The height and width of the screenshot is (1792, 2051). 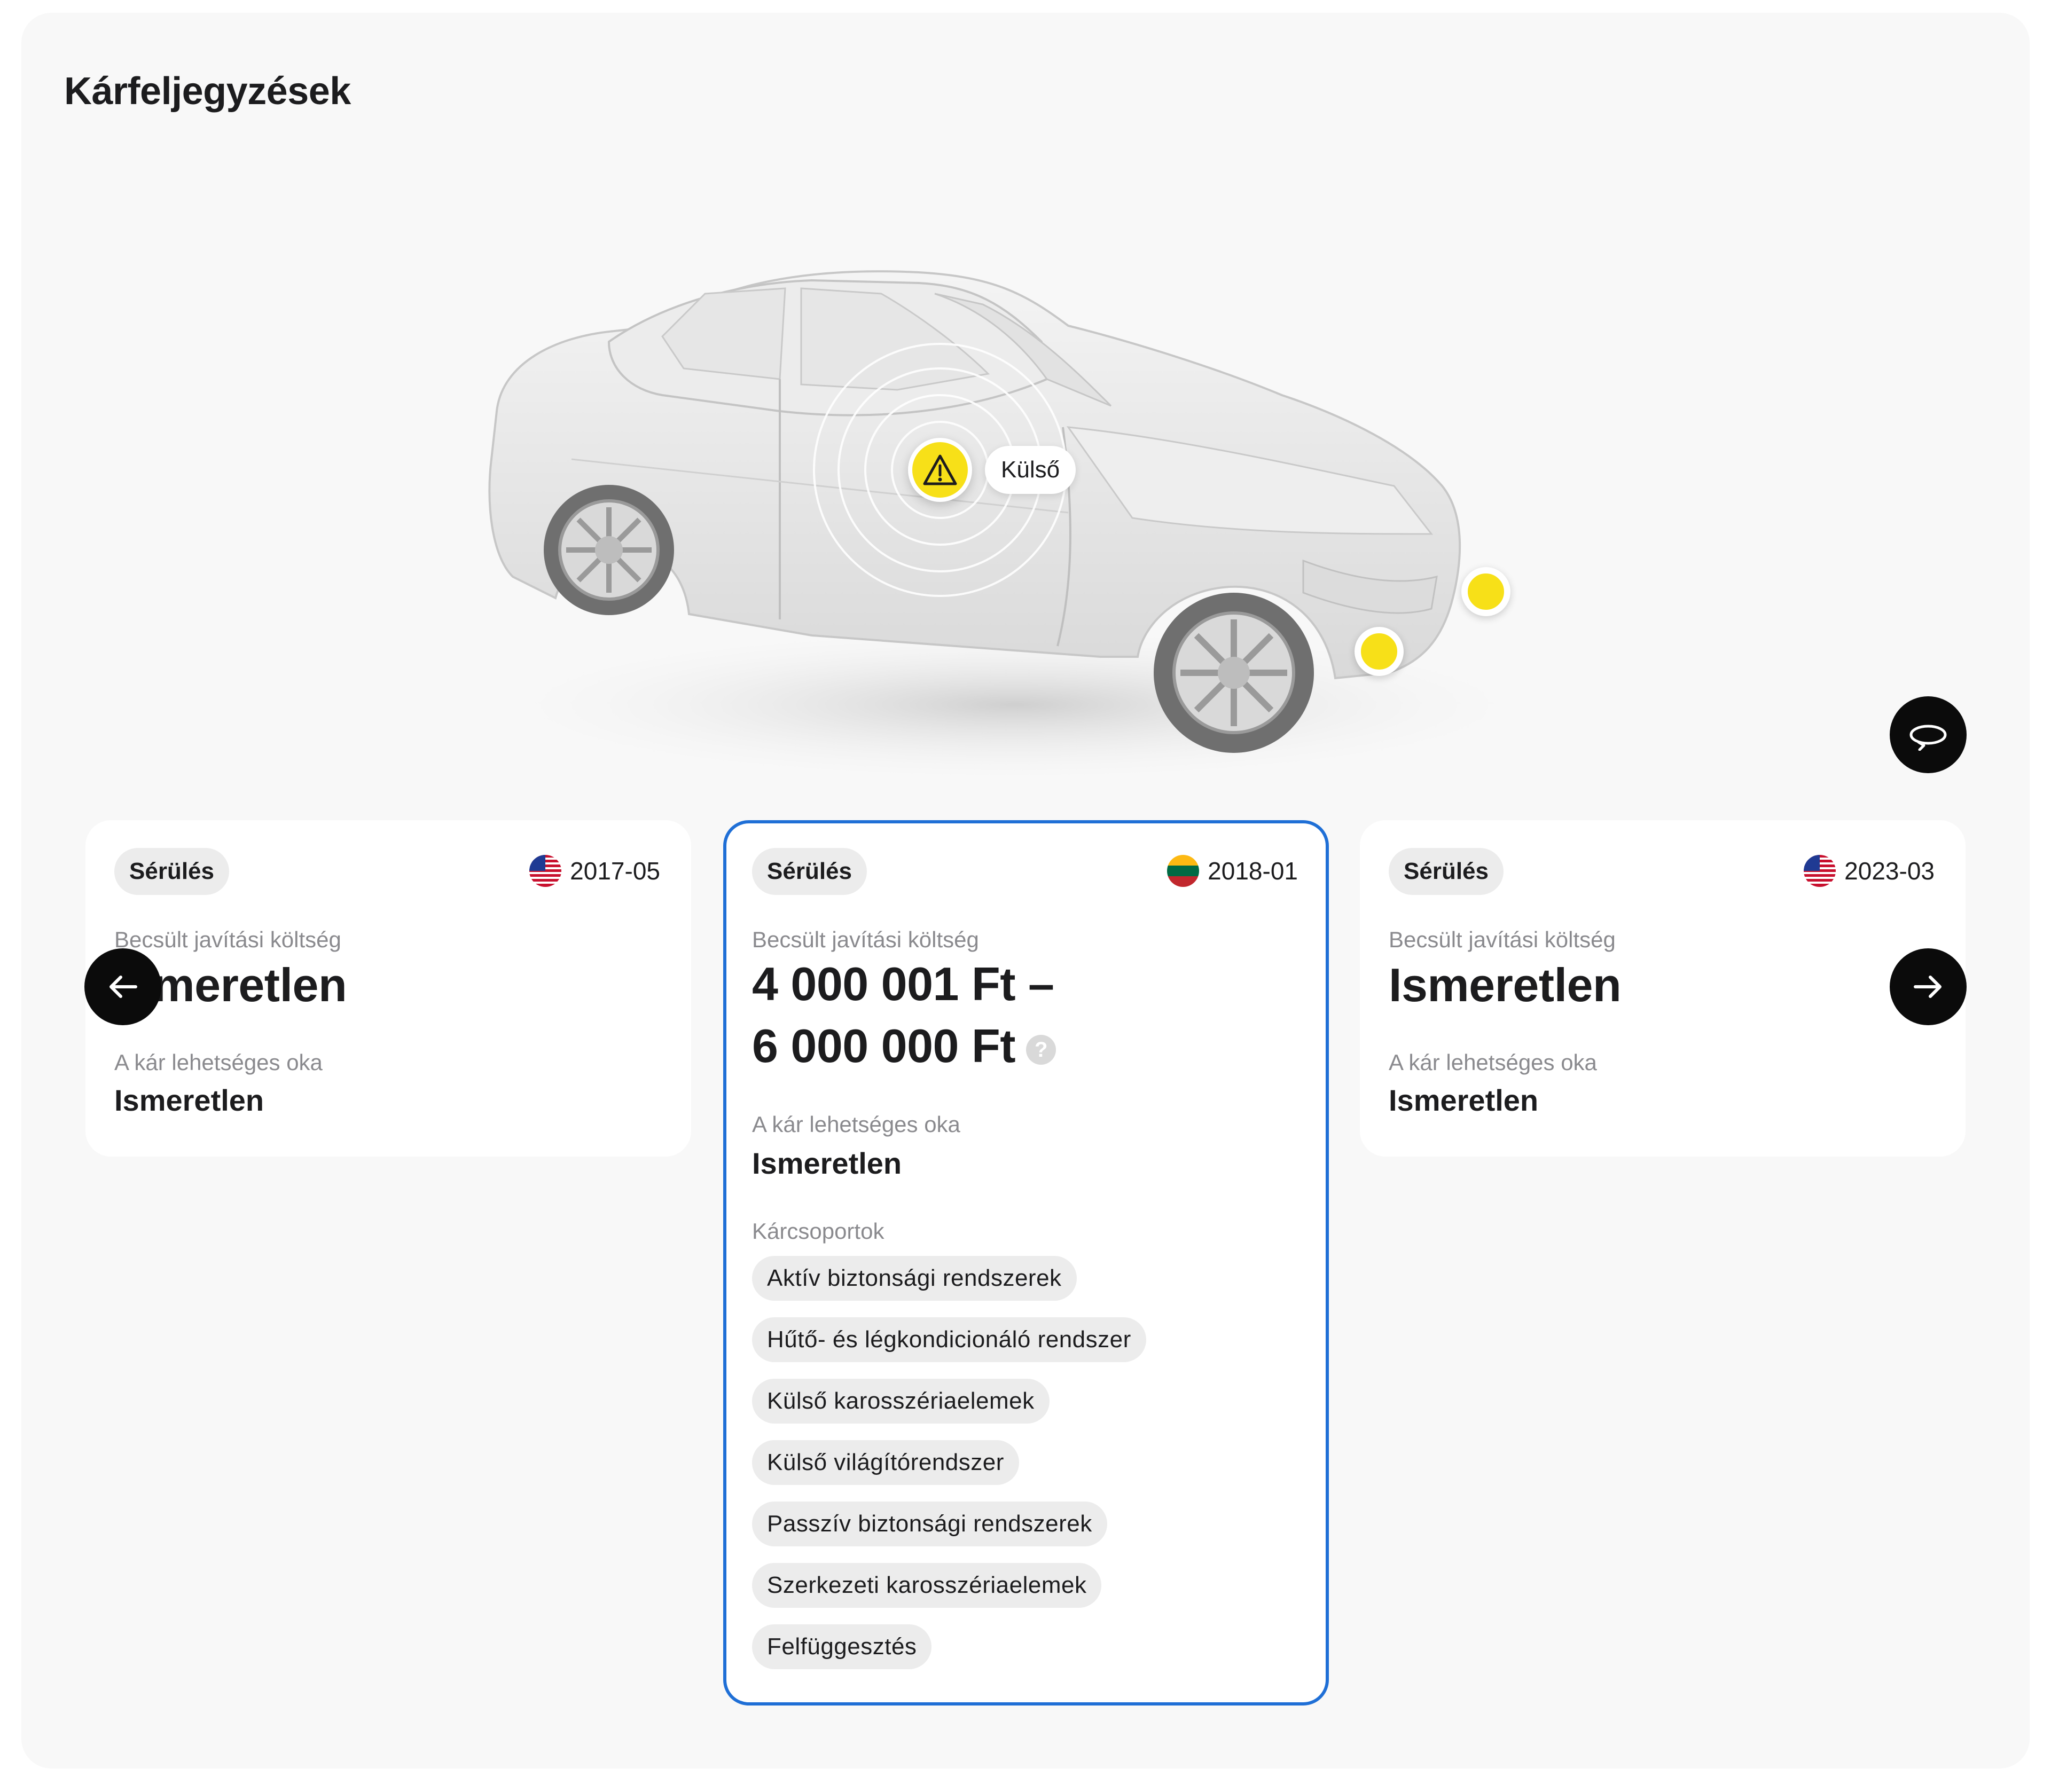 What do you see at coordinates (884, 1045) in the screenshot?
I see `cost-range-line2: 6 000 000 Ft` at bounding box center [884, 1045].